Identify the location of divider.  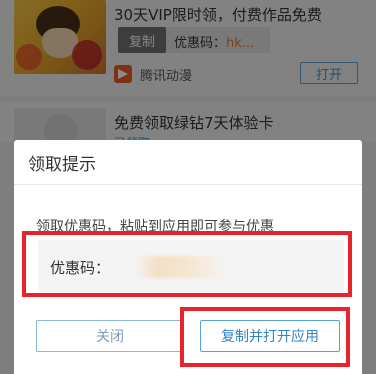
(188, 184).